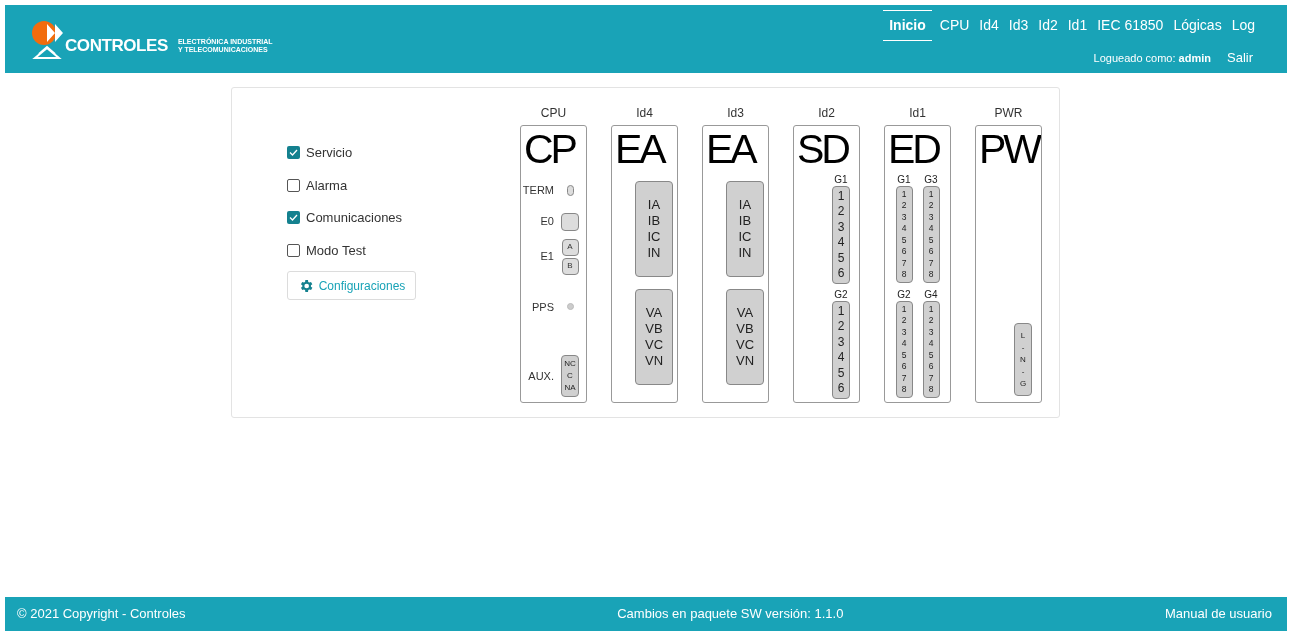 Image resolution: width=1290 pixels, height=631 pixels. What do you see at coordinates (351, 285) in the screenshot?
I see `configuraciones-button: Configuraciones` at bounding box center [351, 285].